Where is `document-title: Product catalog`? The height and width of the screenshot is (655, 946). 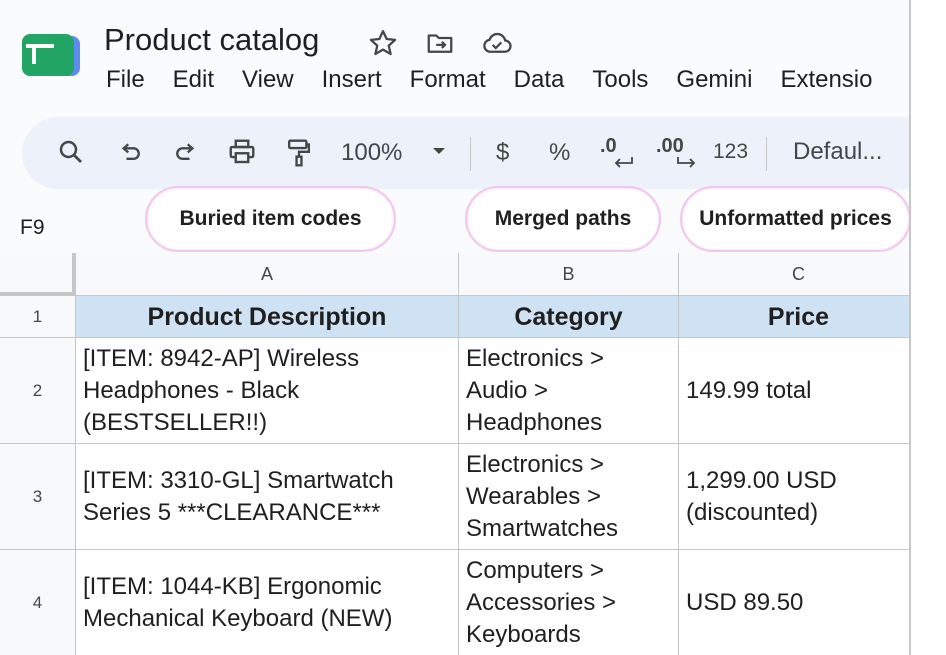
document-title: Product catalog is located at coordinates (211, 40).